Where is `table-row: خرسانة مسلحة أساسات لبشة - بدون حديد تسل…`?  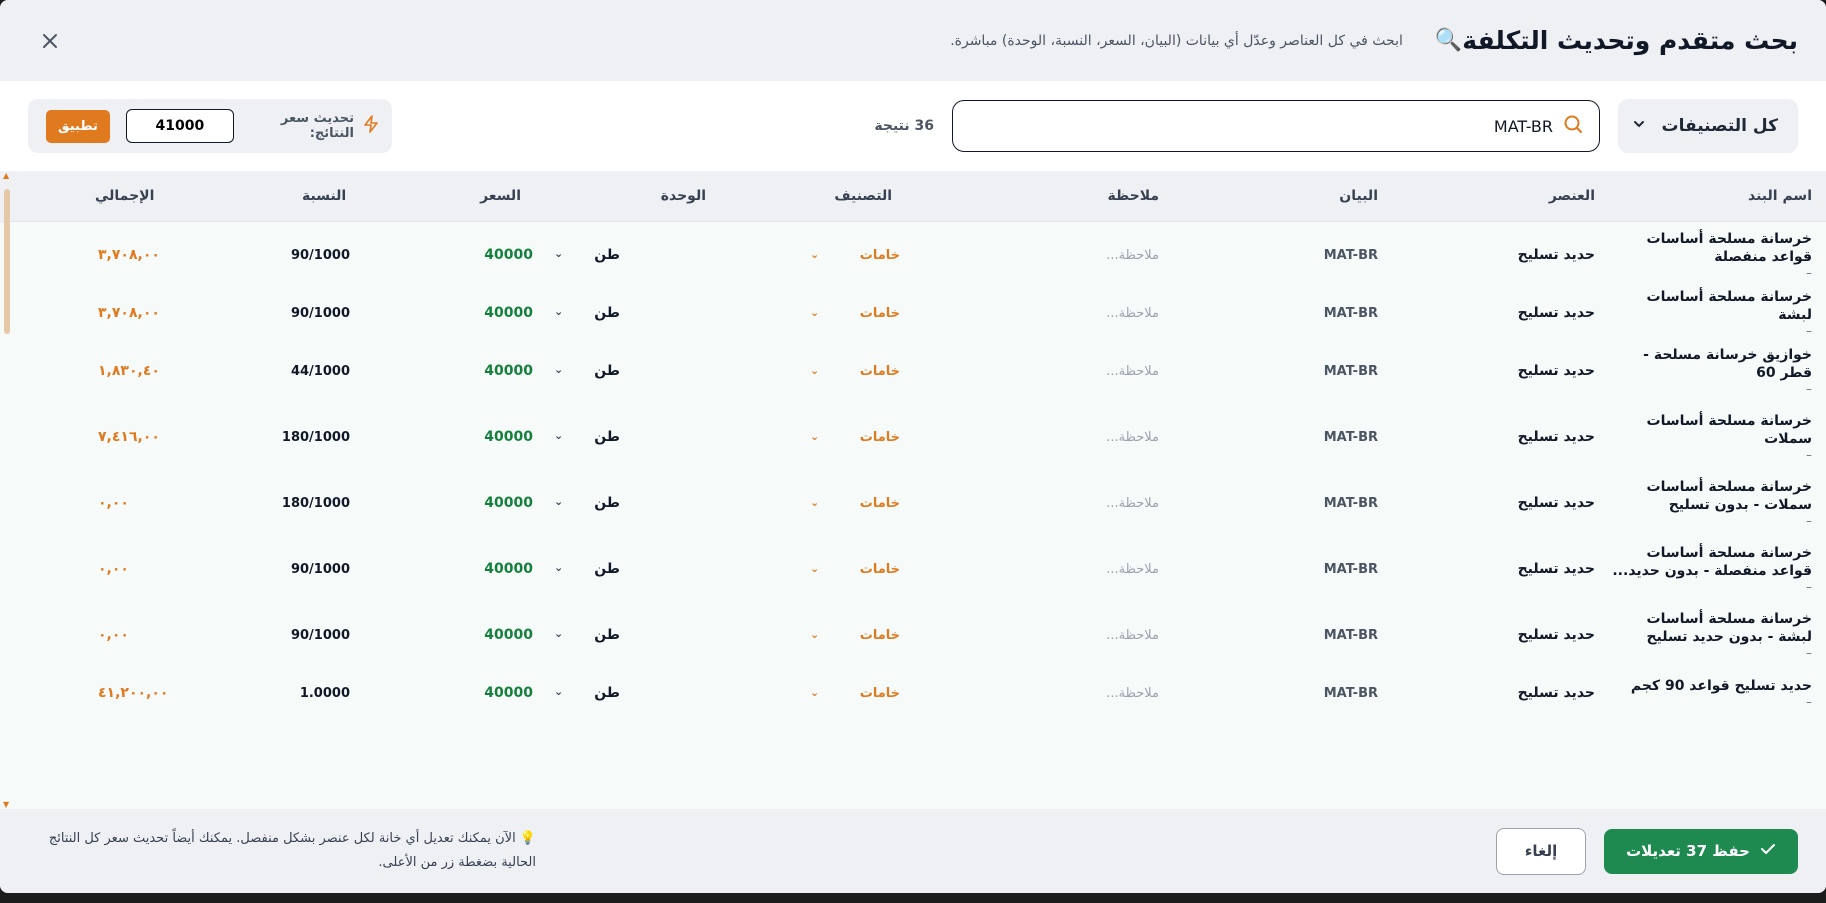 table-row: خرسانة مسلحة أساسات لبشة - بدون حديد تسل… is located at coordinates (913, 635).